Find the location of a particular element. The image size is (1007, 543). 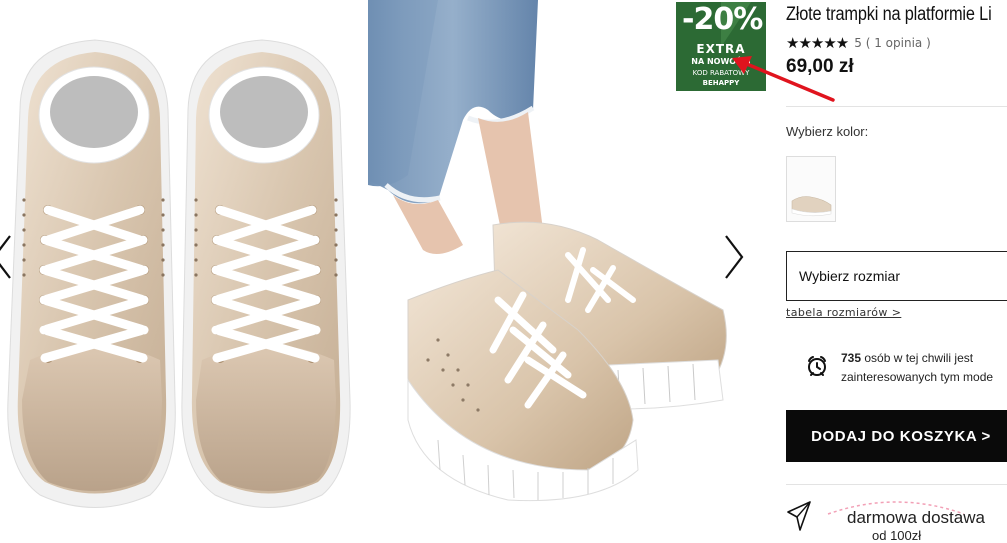

add-to-cart-button: DODAJ DO KOSZYKA > is located at coordinates (896, 436).